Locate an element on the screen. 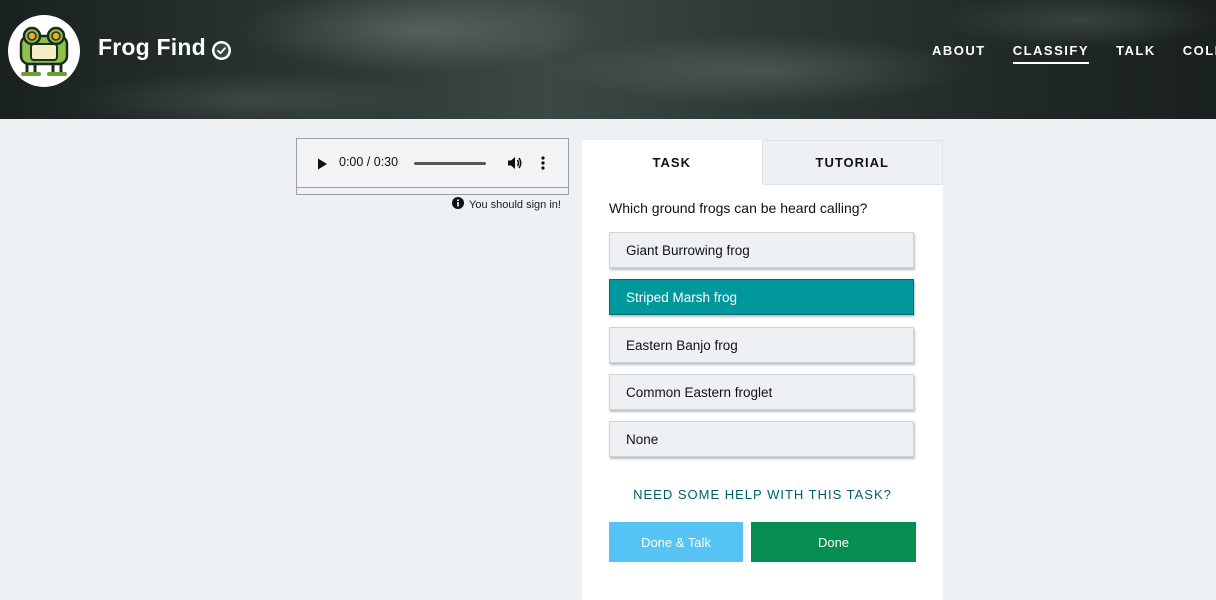 The width and height of the screenshot is (1216, 600). play-icon is located at coordinates (322, 166).